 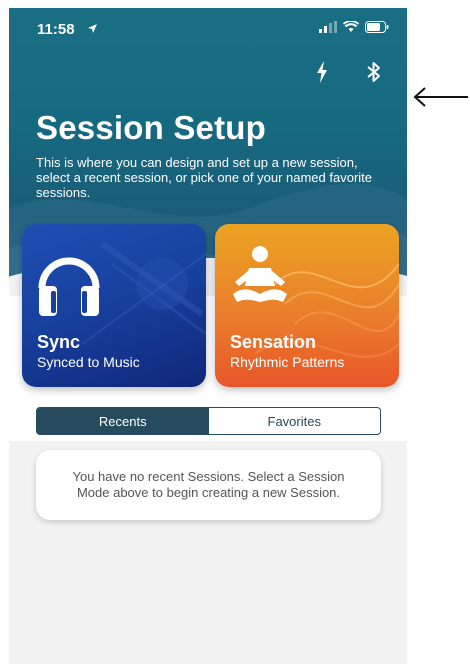 I want to click on sensation-mode-title: Sensation, so click(x=273, y=342).